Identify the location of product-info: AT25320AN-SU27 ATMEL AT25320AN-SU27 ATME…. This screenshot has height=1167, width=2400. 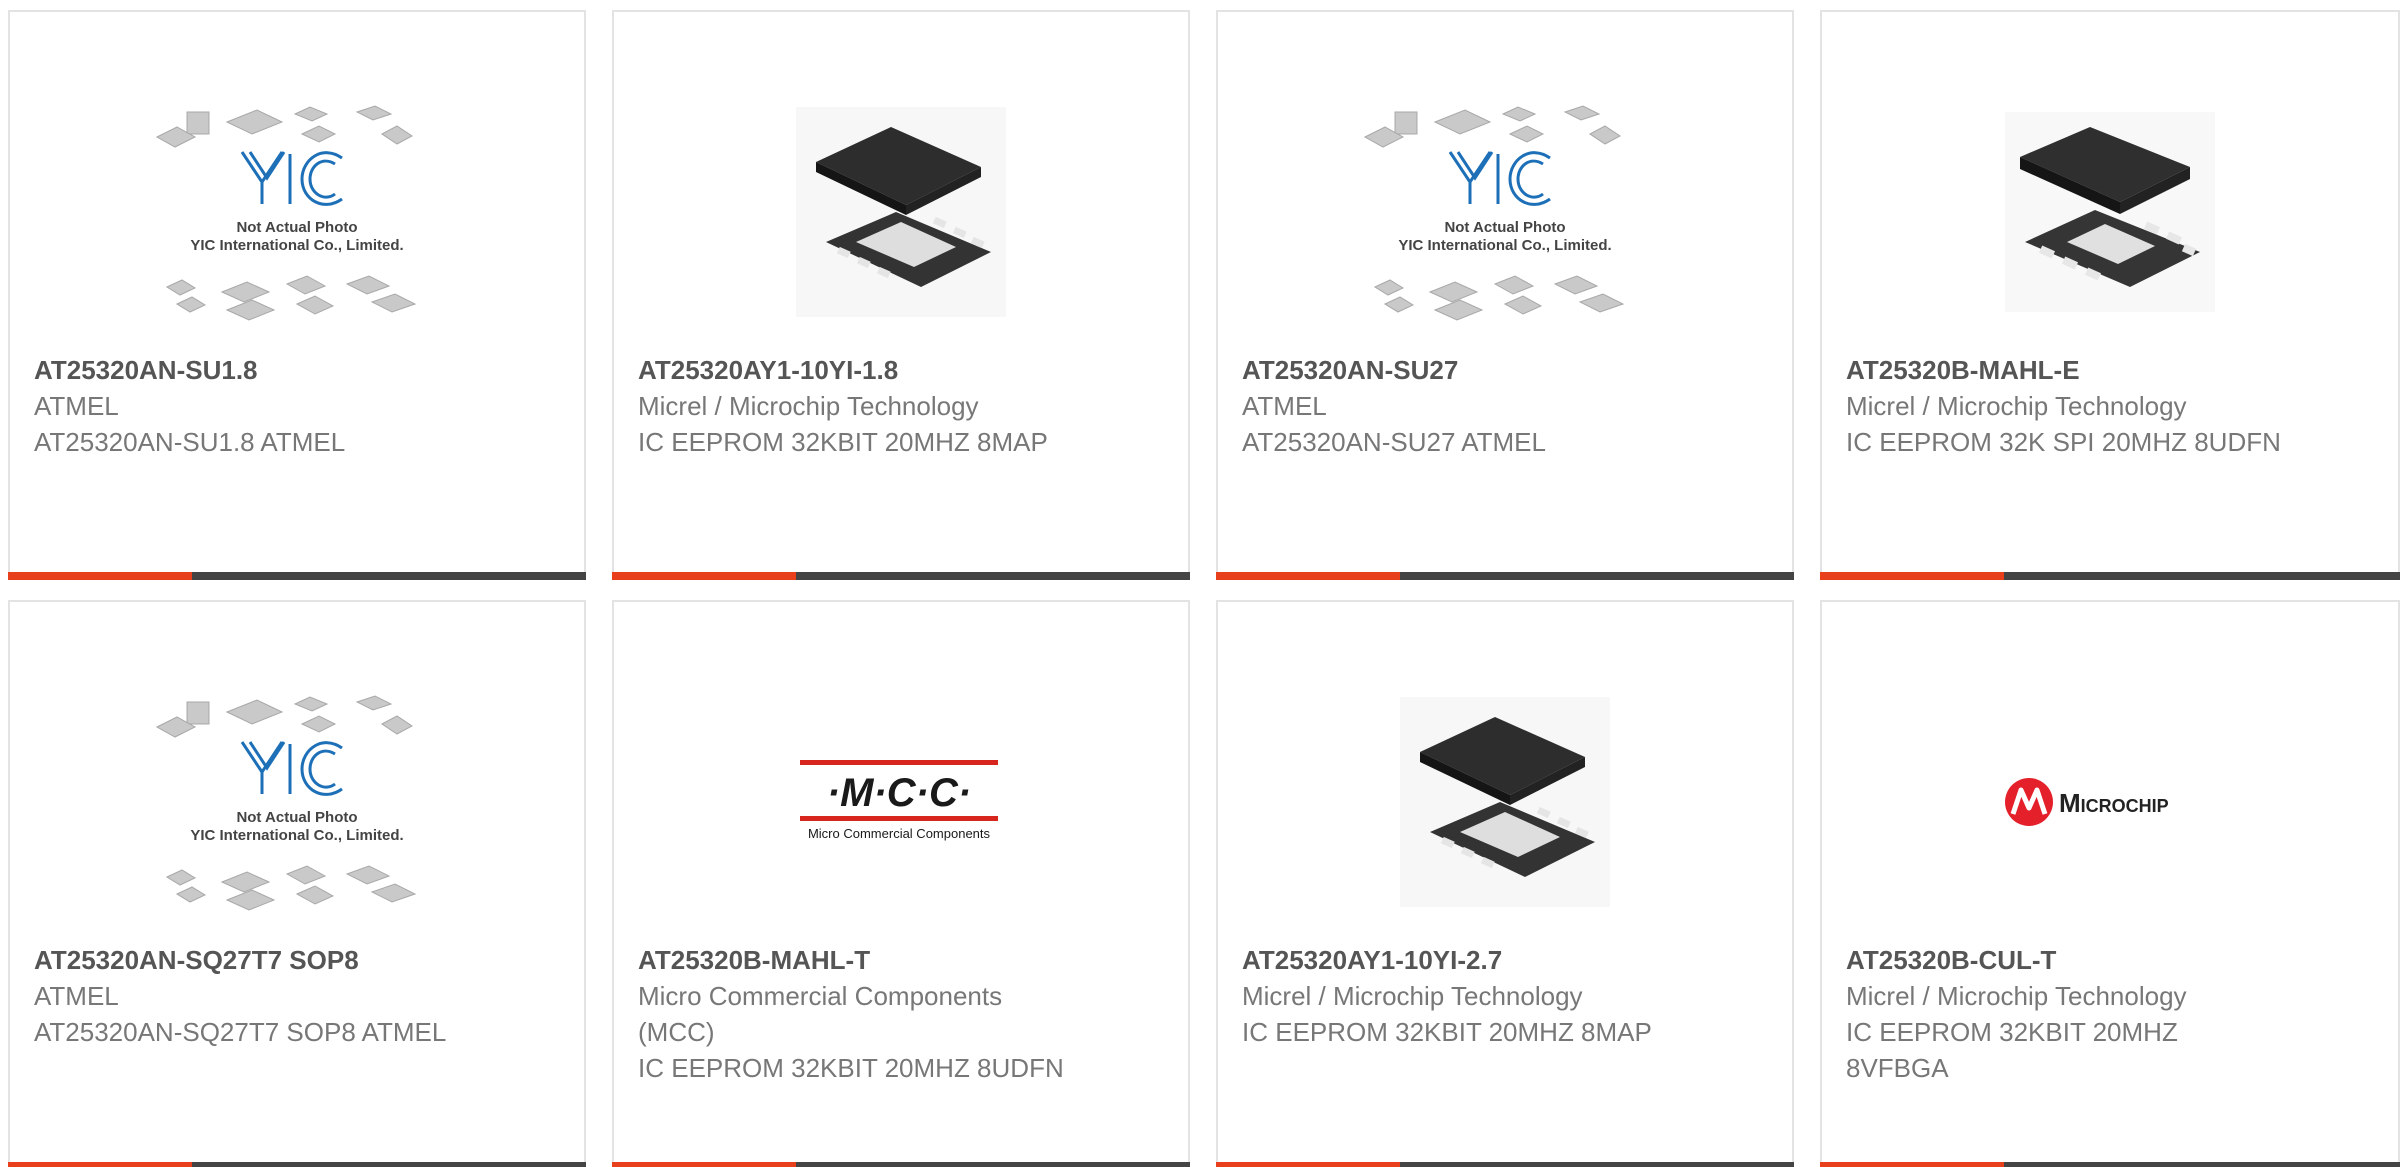
(1462, 406).